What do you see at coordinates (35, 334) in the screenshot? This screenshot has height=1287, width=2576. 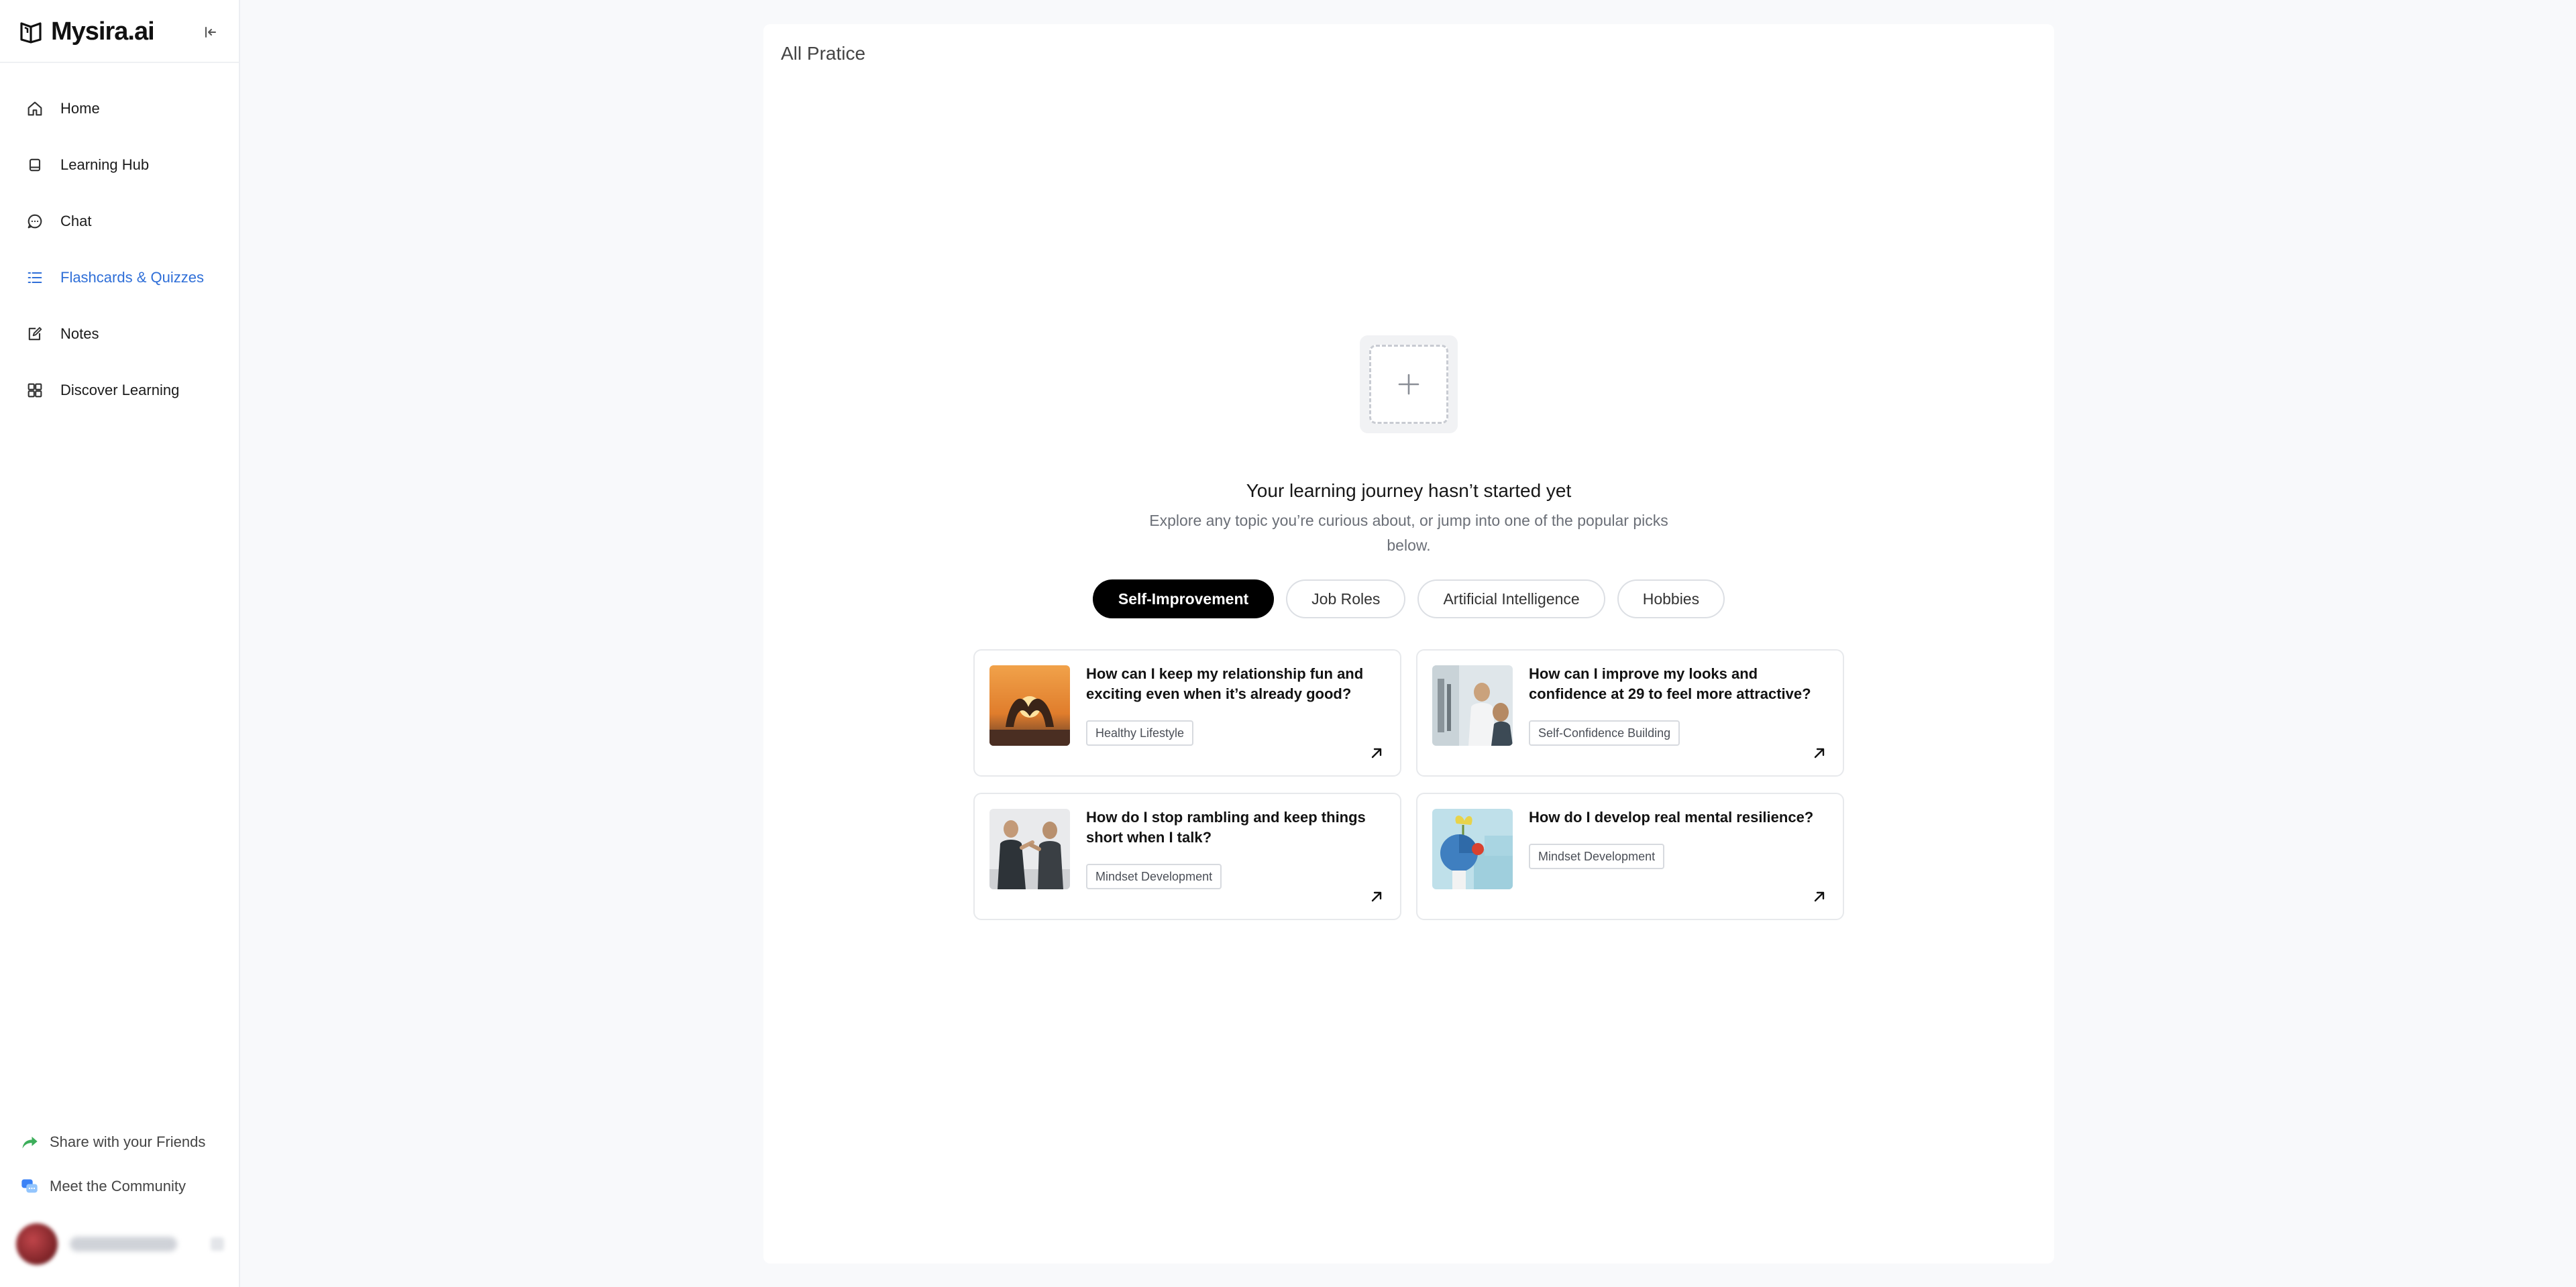 I see `note-icon` at bounding box center [35, 334].